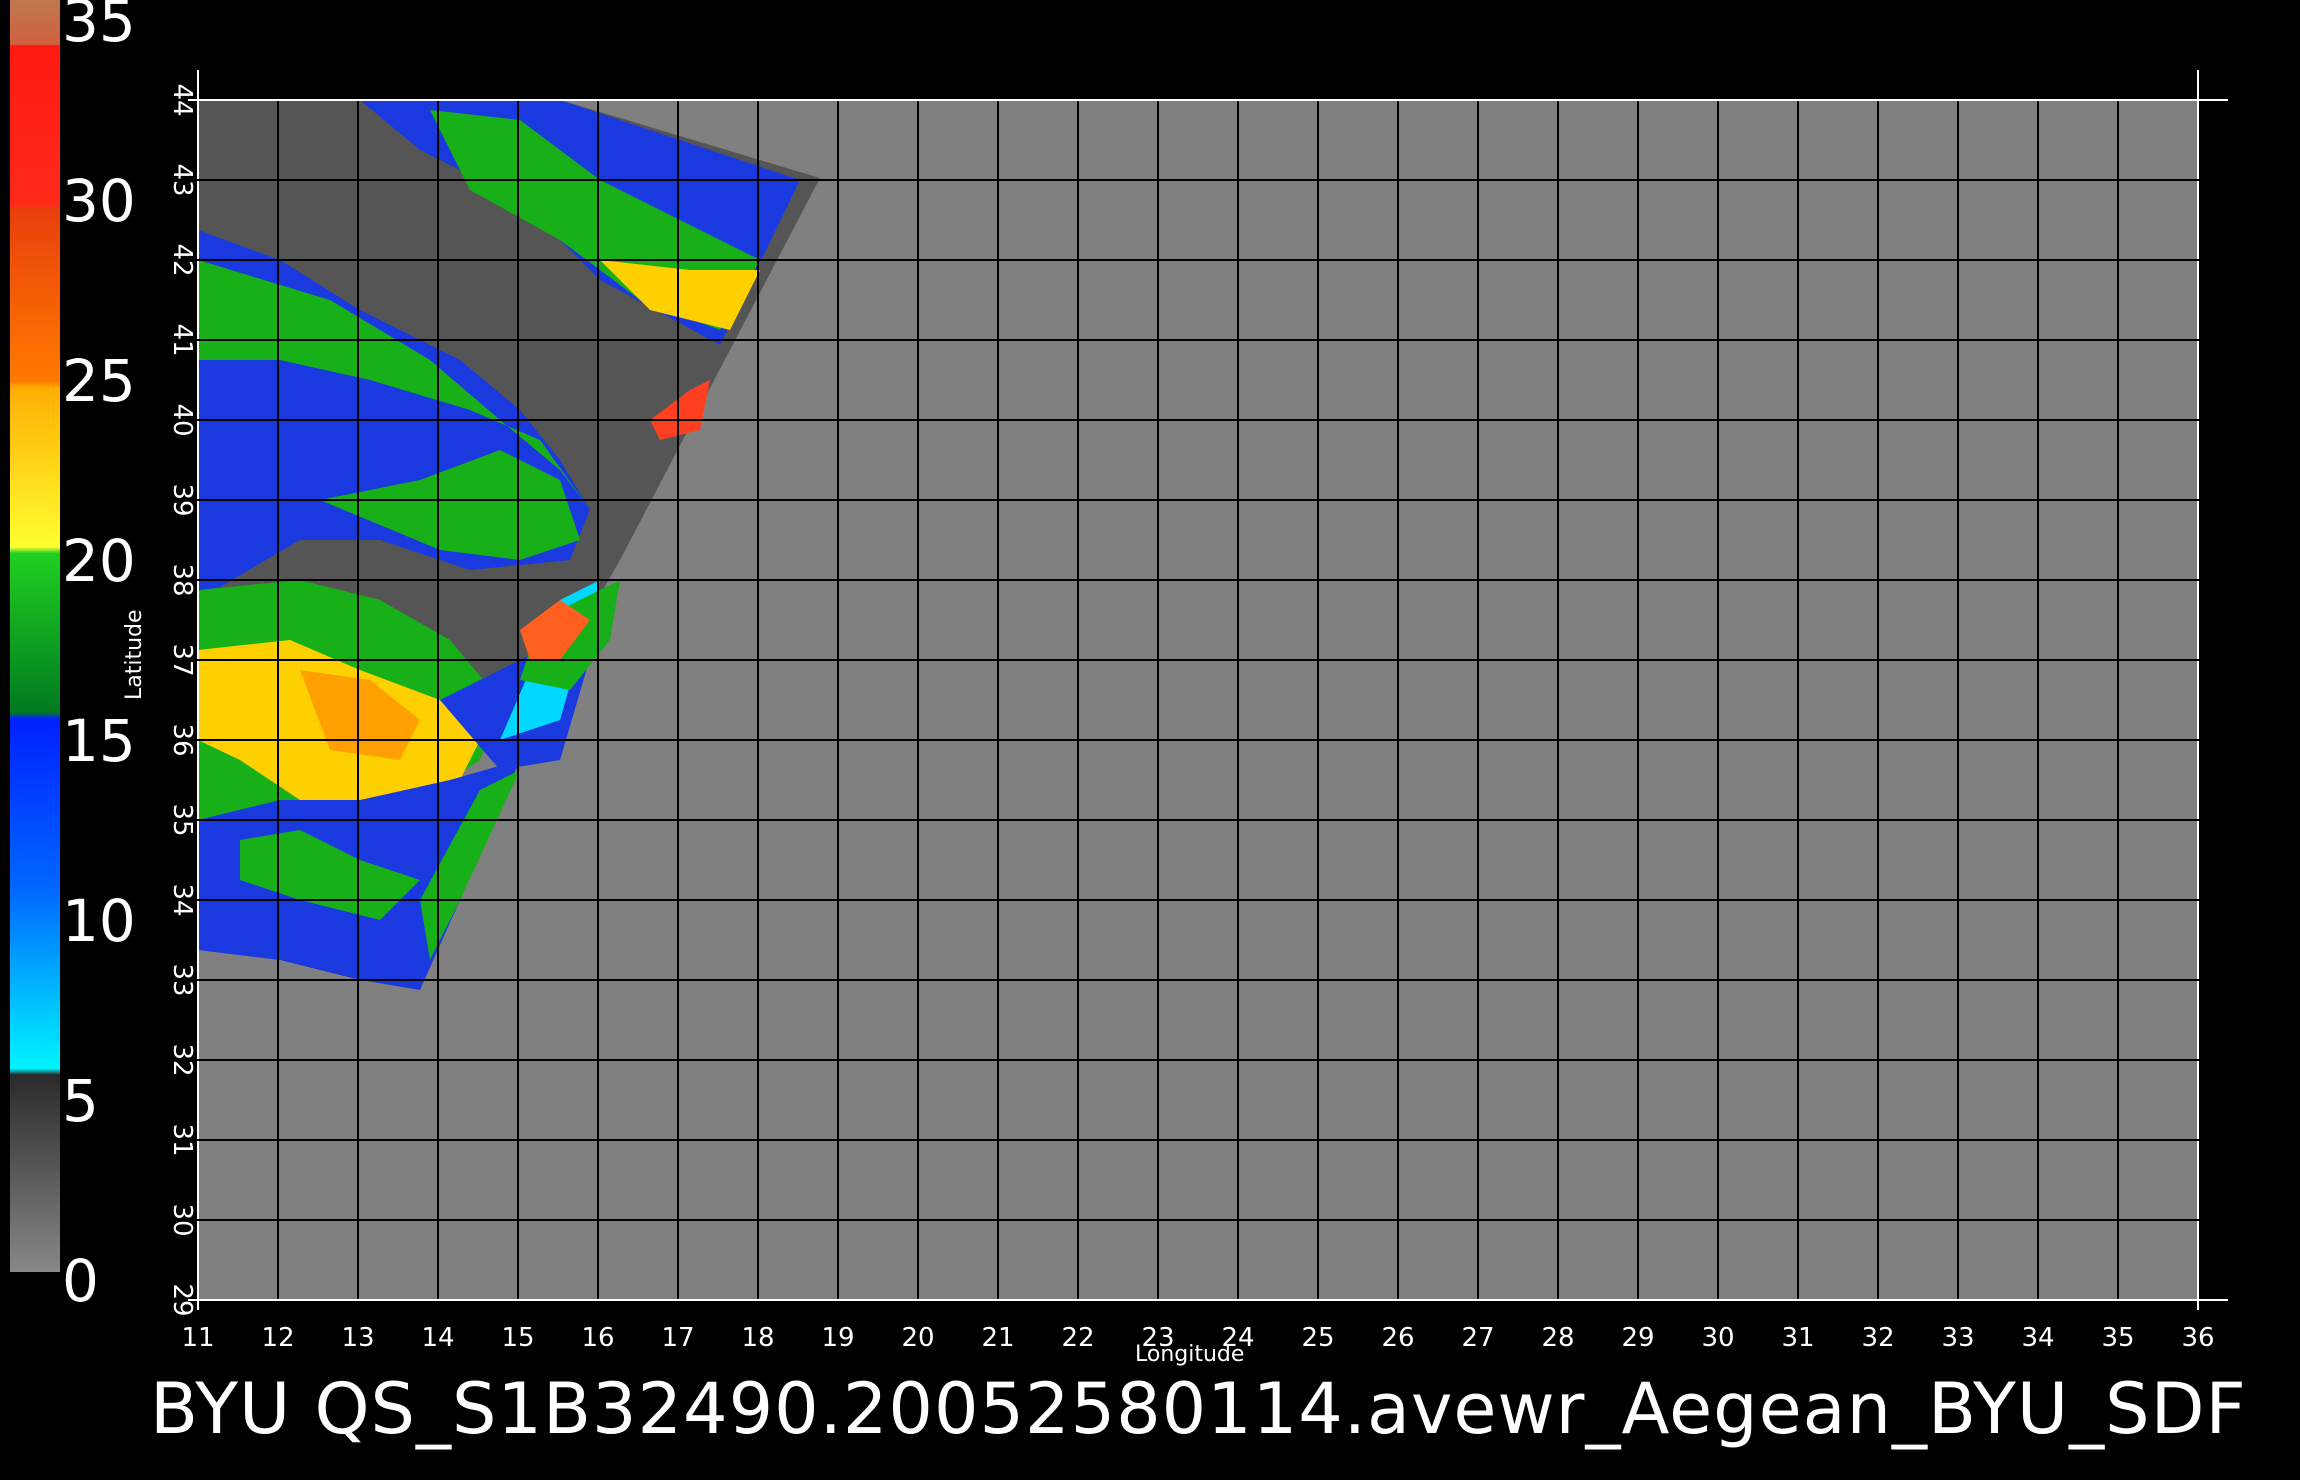 This screenshot has height=1480, width=2300. I want to click on lon-tick-label: 33, so click(1957, 1338).